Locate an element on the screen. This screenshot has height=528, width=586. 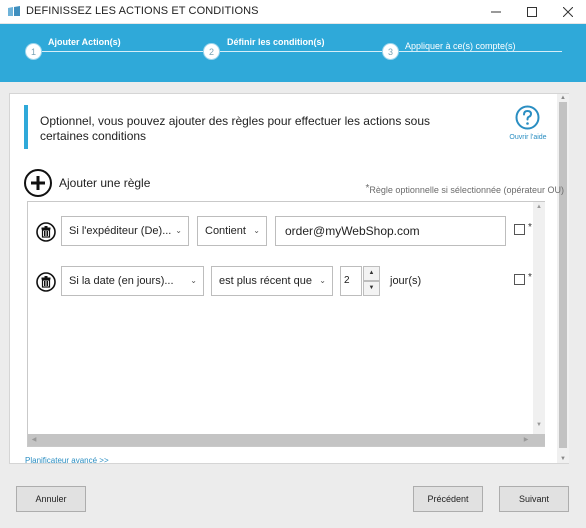
maximize-icon is located at coordinates (532, 12).